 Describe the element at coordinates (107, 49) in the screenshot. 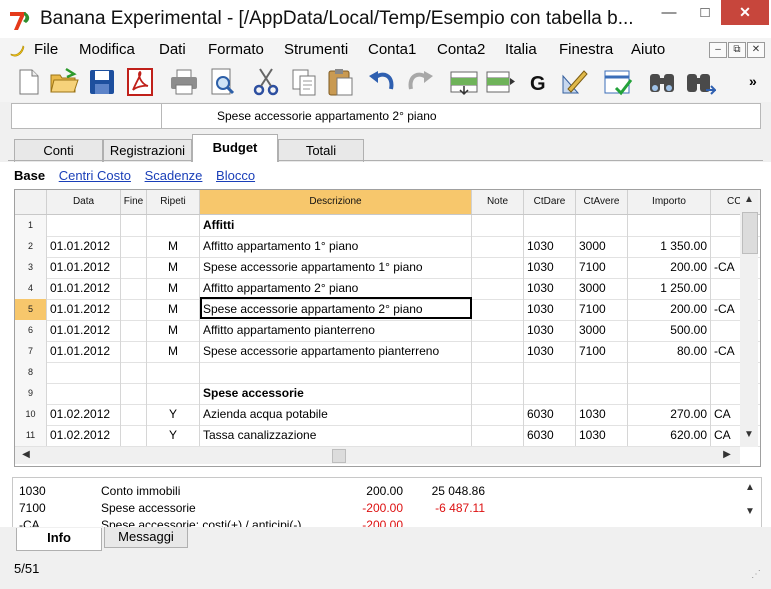

I see `menu-modifica: Modifica` at that location.